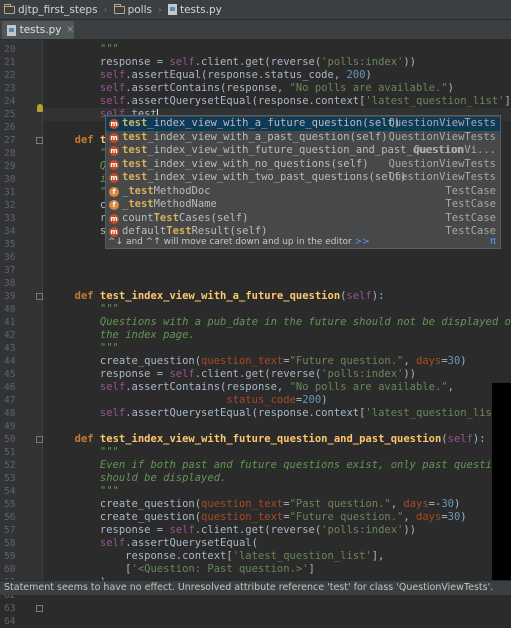  I want to click on code-token: ):, so click(479, 439).